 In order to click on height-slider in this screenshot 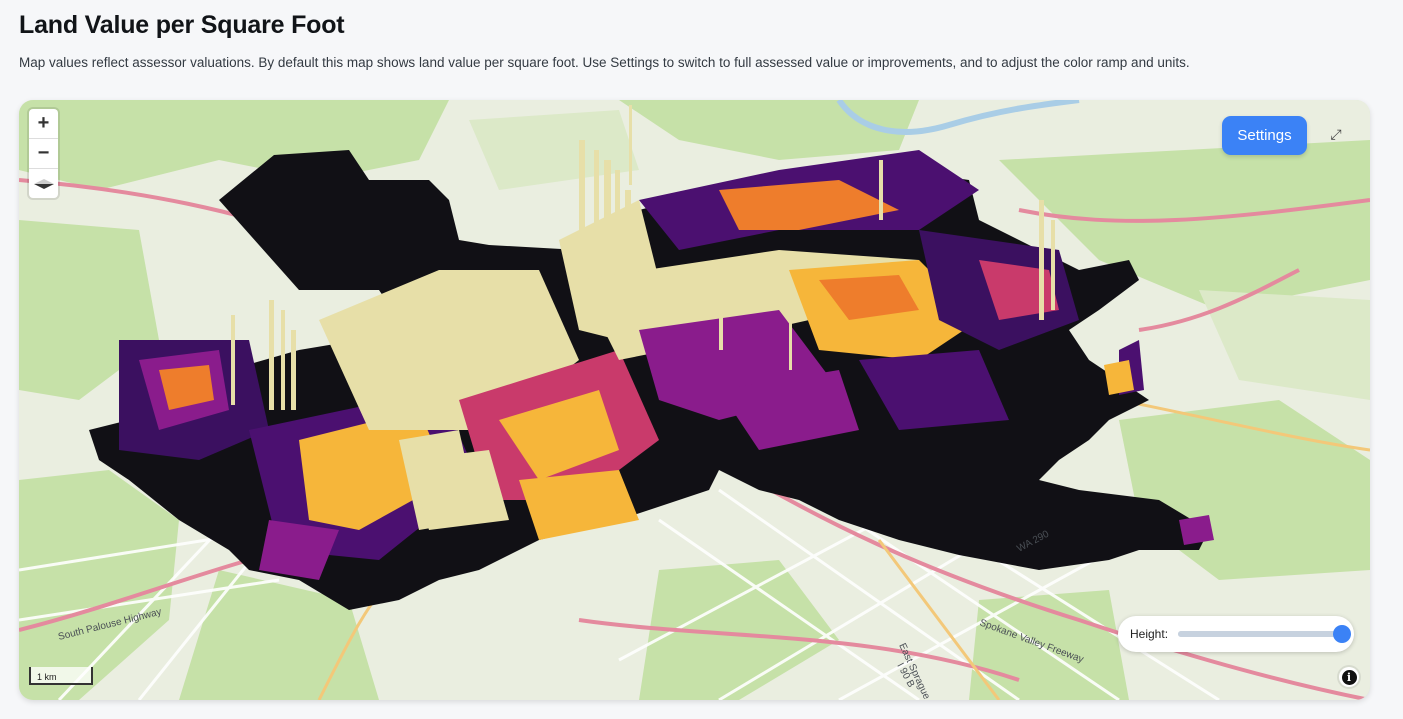, I will do `click(1264, 634)`.